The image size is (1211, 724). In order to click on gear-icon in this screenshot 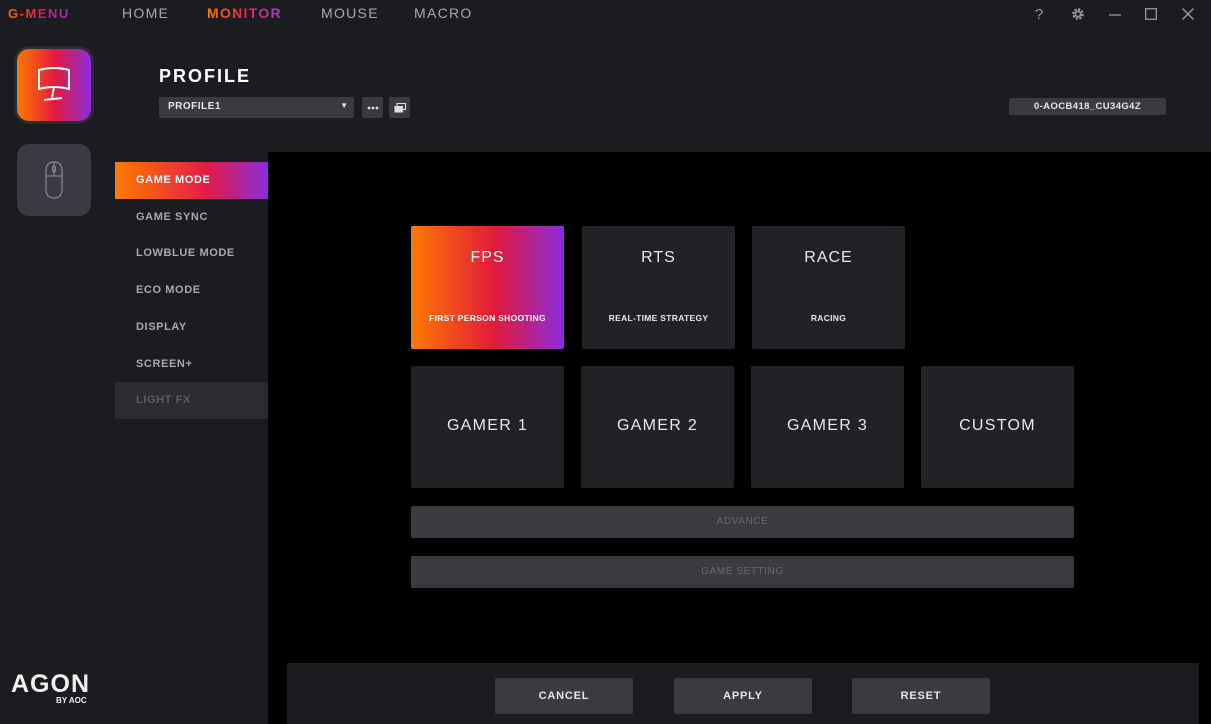, I will do `click(1078, 14)`.